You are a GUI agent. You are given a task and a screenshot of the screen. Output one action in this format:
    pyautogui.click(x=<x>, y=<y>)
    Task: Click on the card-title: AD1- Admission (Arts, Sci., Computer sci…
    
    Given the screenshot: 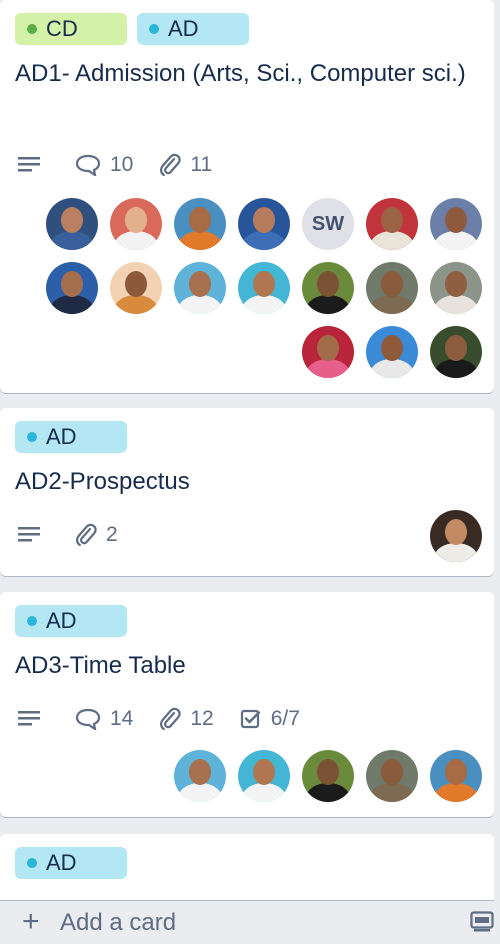 What is the action you would take?
    pyautogui.click(x=240, y=73)
    